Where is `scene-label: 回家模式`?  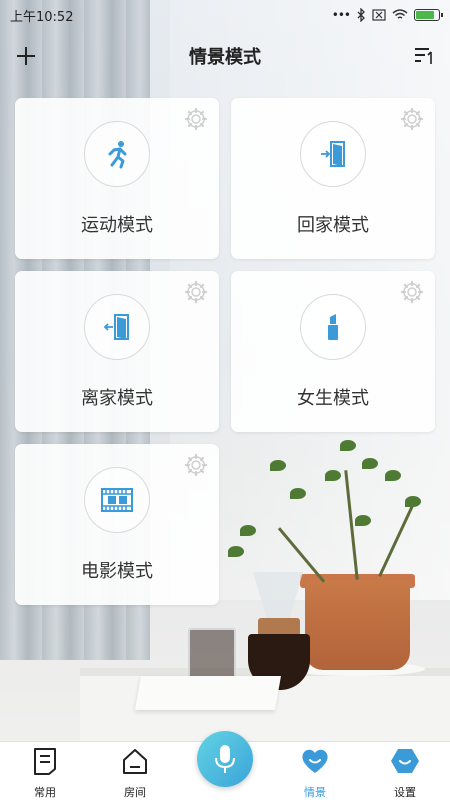 scene-label: 回家模式 is located at coordinates (333, 225).